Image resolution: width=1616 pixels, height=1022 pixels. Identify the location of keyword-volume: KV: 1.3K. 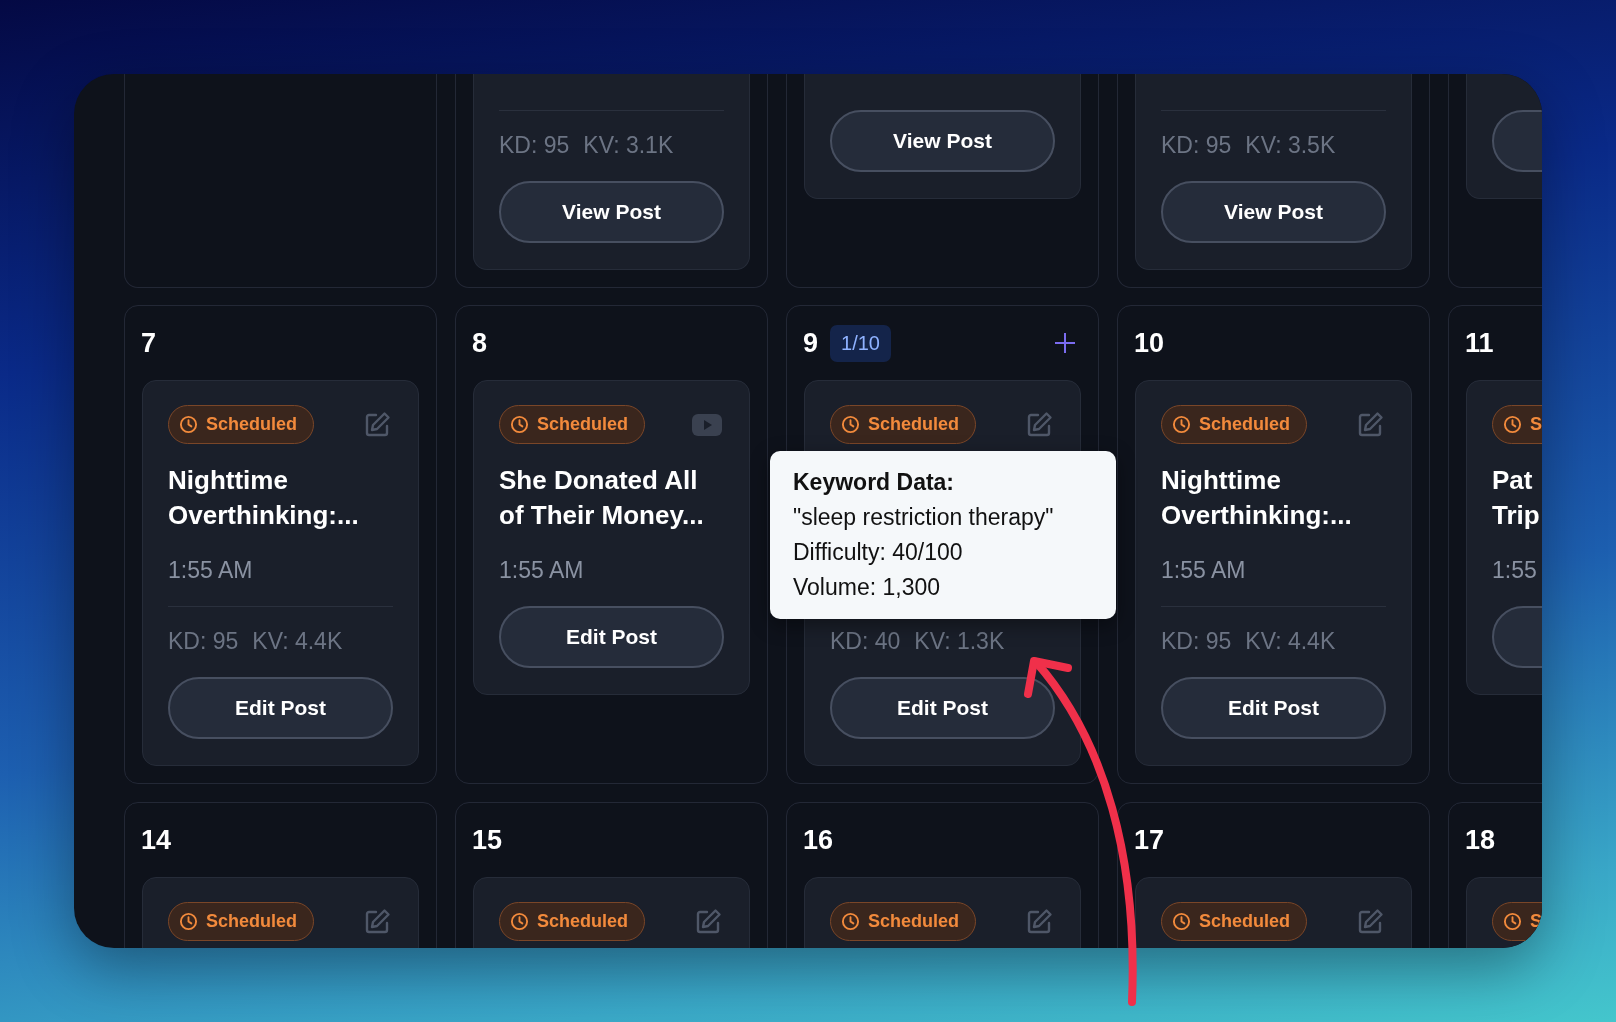
(959, 641).